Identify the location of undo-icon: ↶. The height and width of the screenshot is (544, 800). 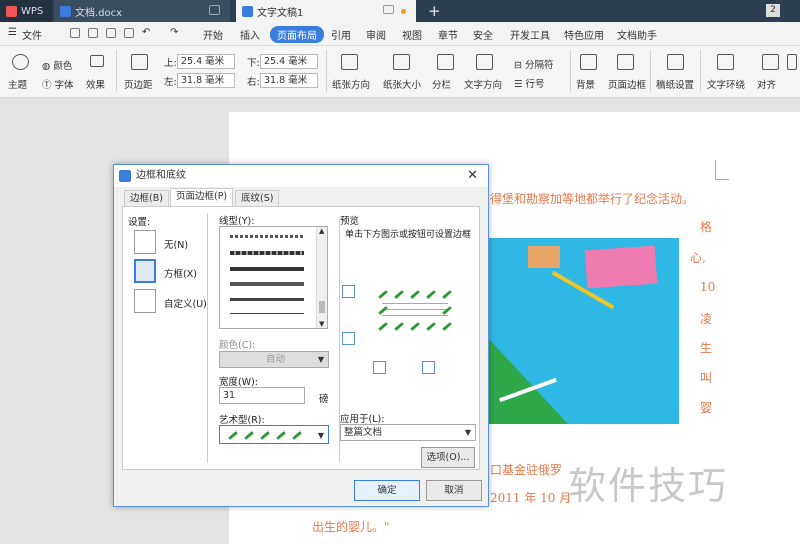
(146, 32).